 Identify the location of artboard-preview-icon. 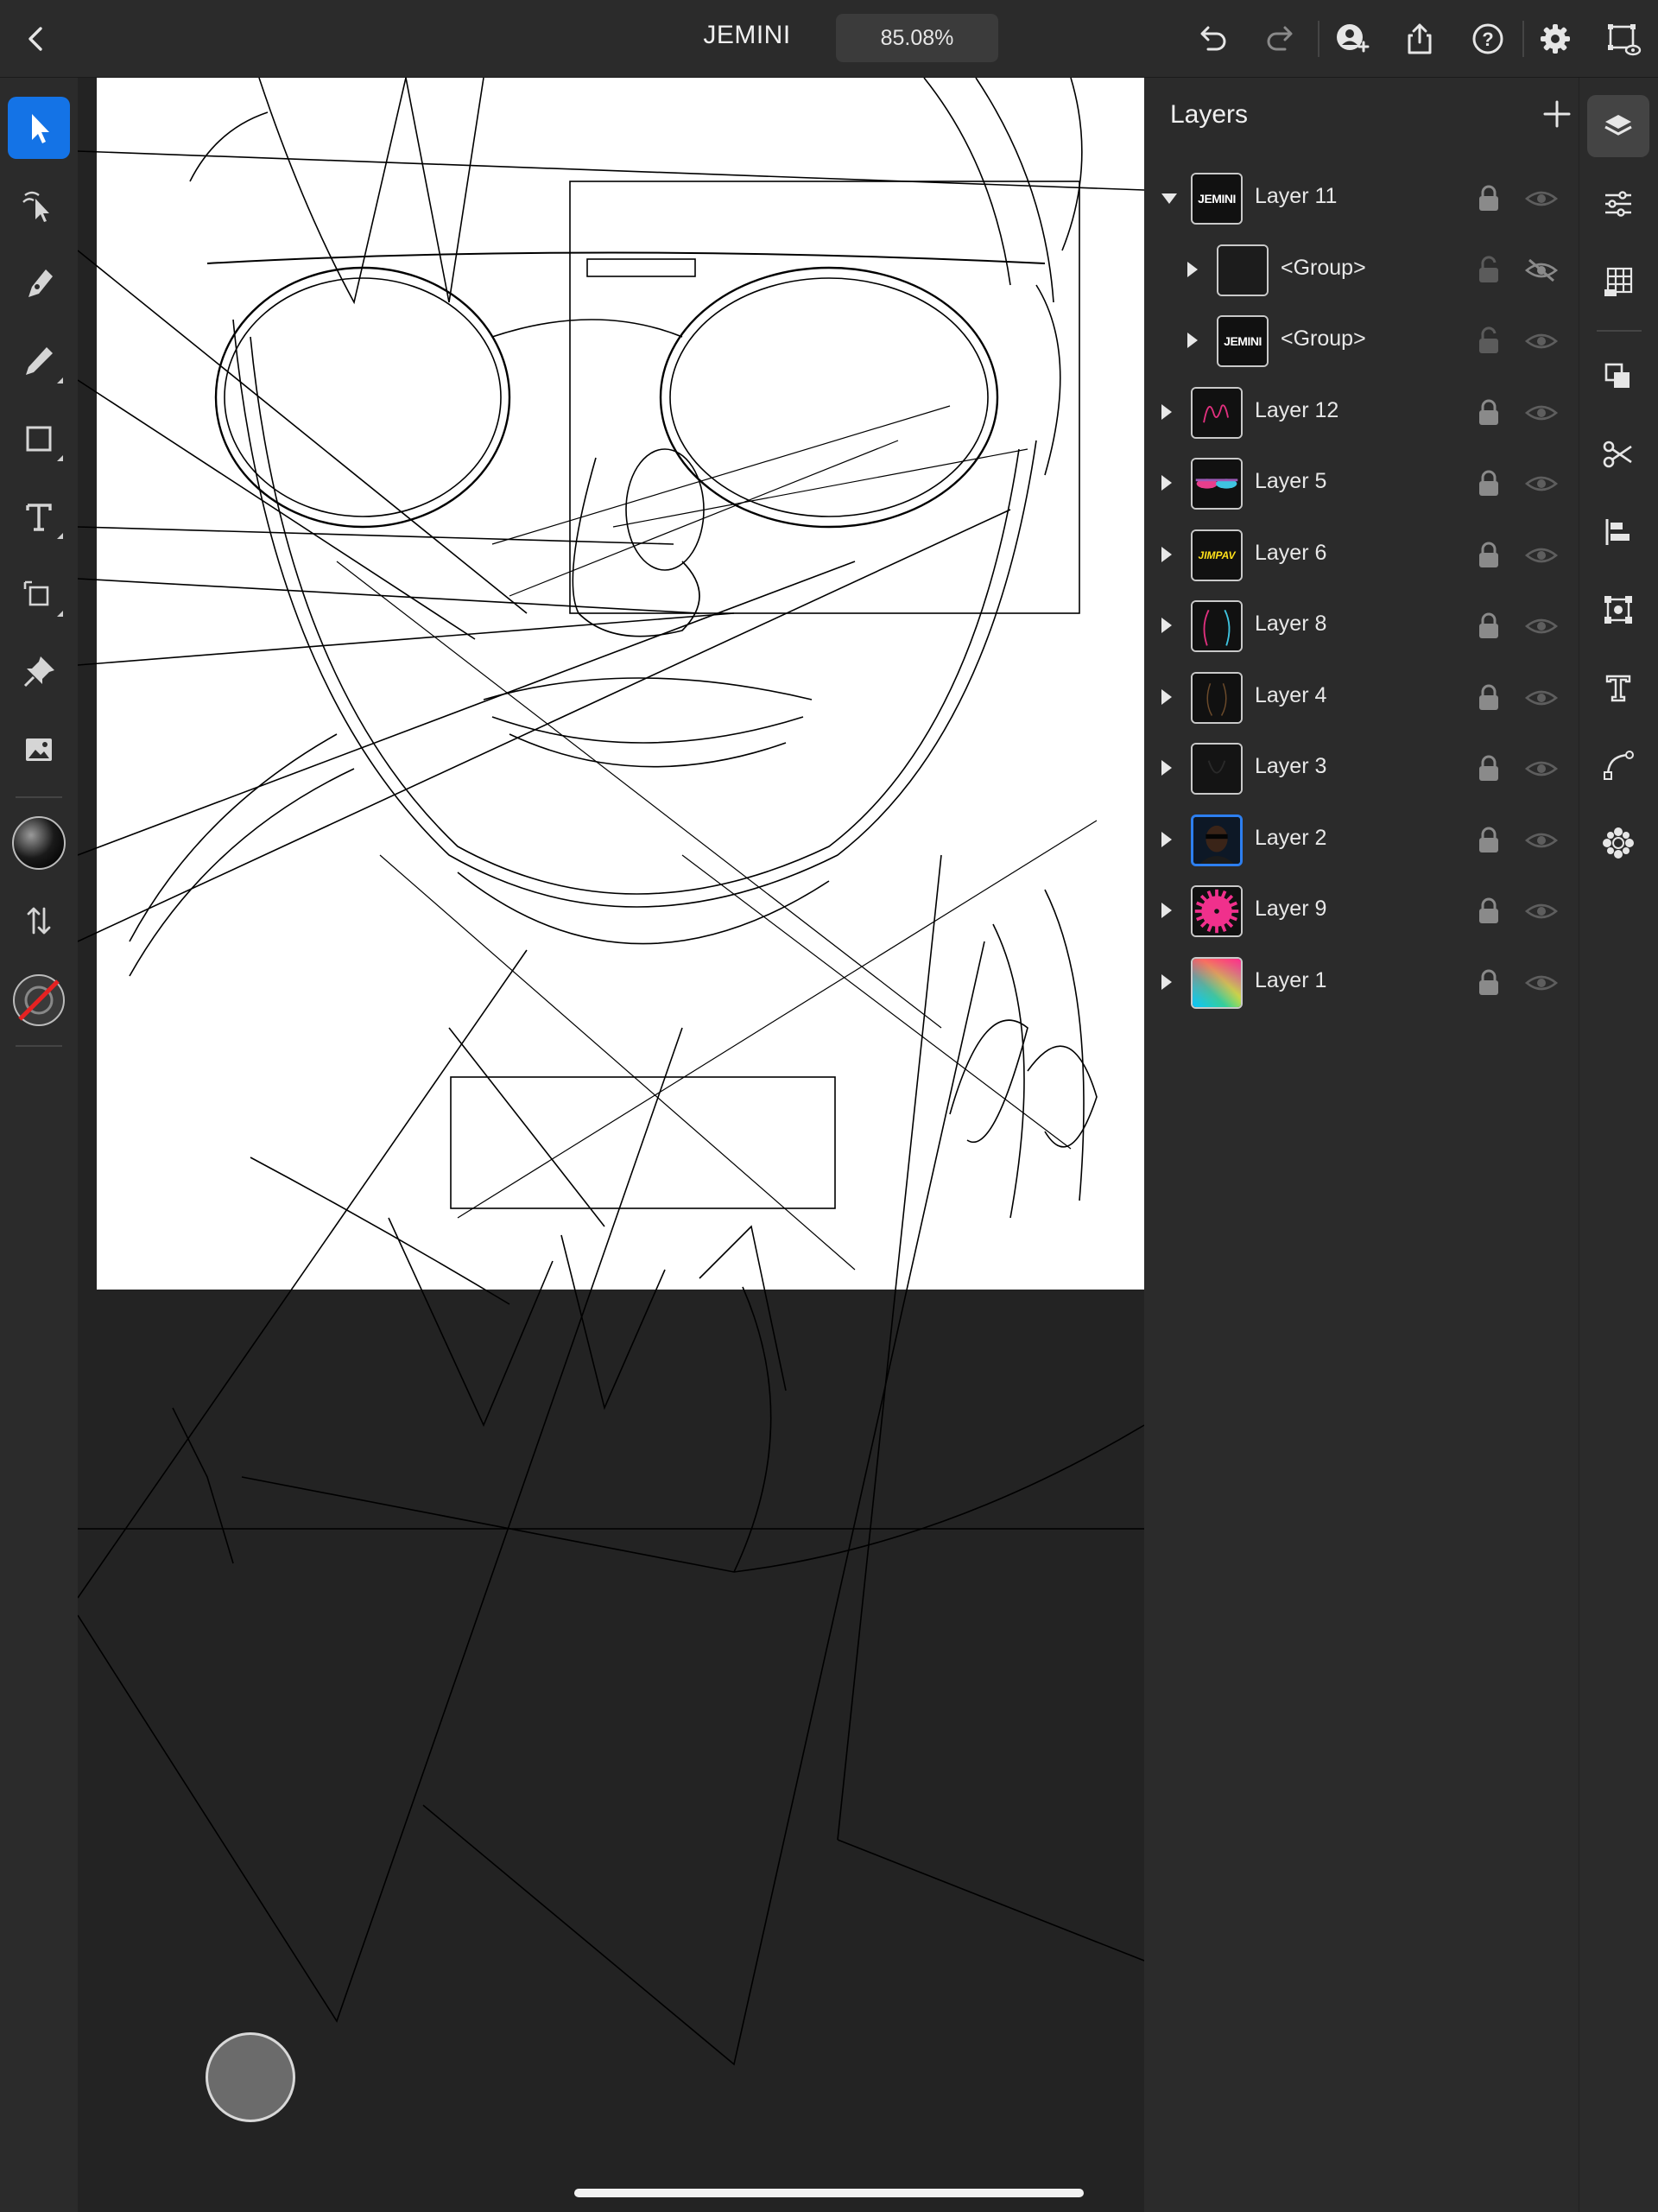
(1623, 39).